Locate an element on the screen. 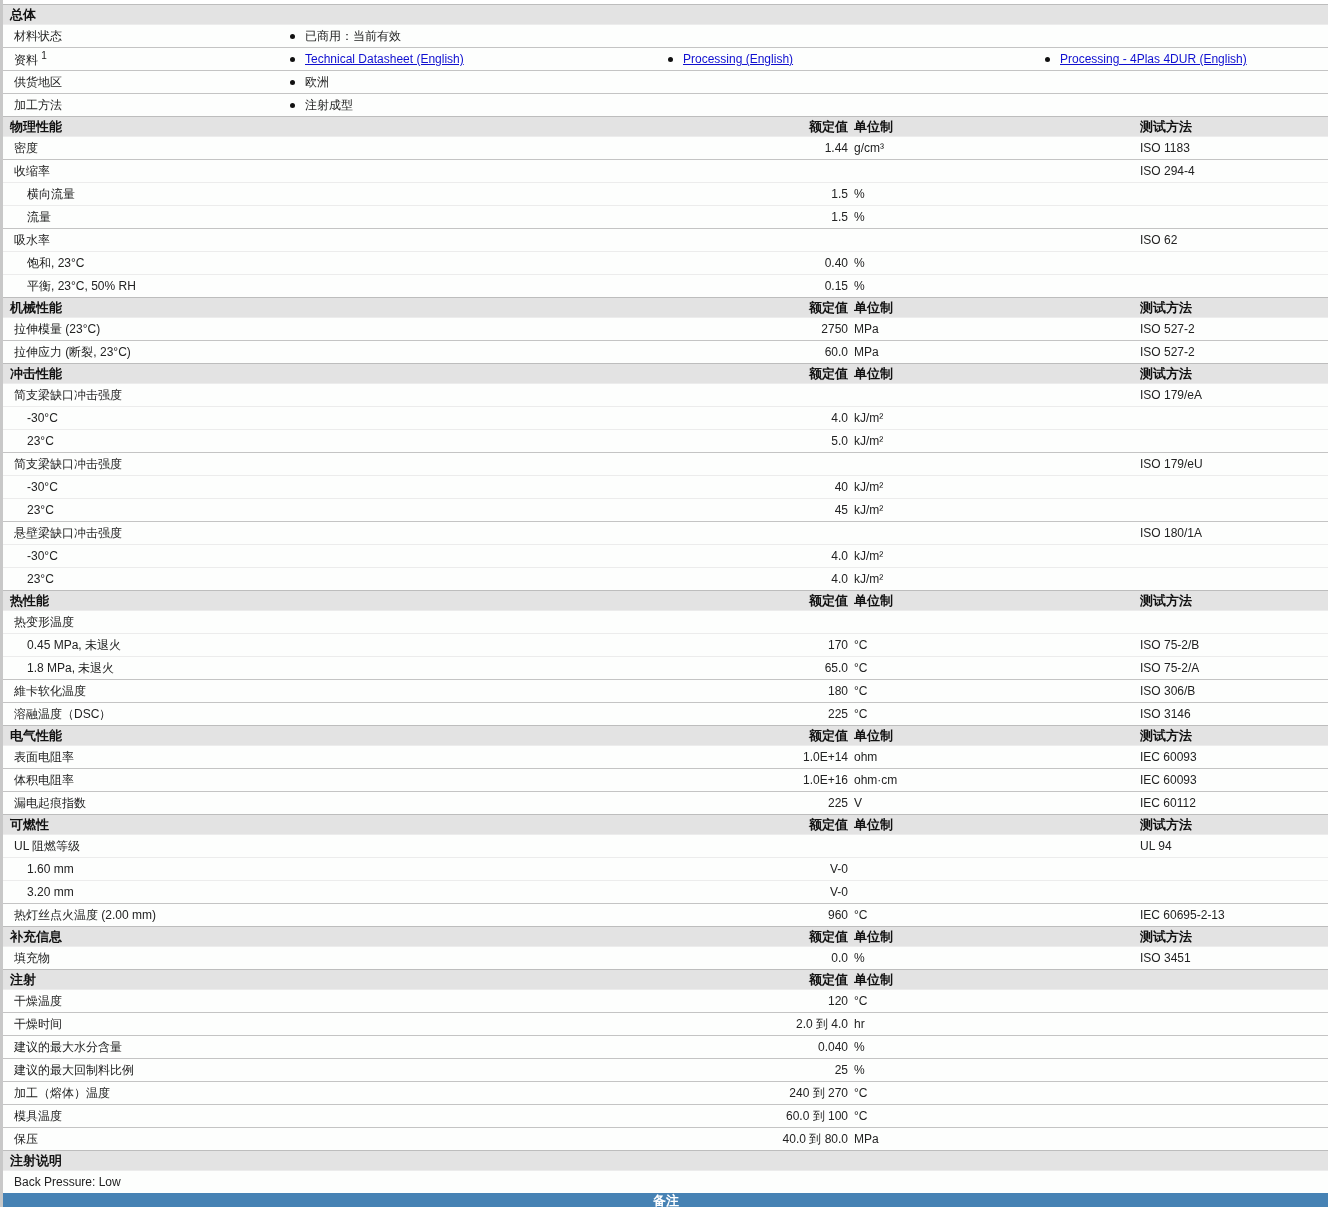  value-cell-text: 180 is located at coordinates (837, 691).